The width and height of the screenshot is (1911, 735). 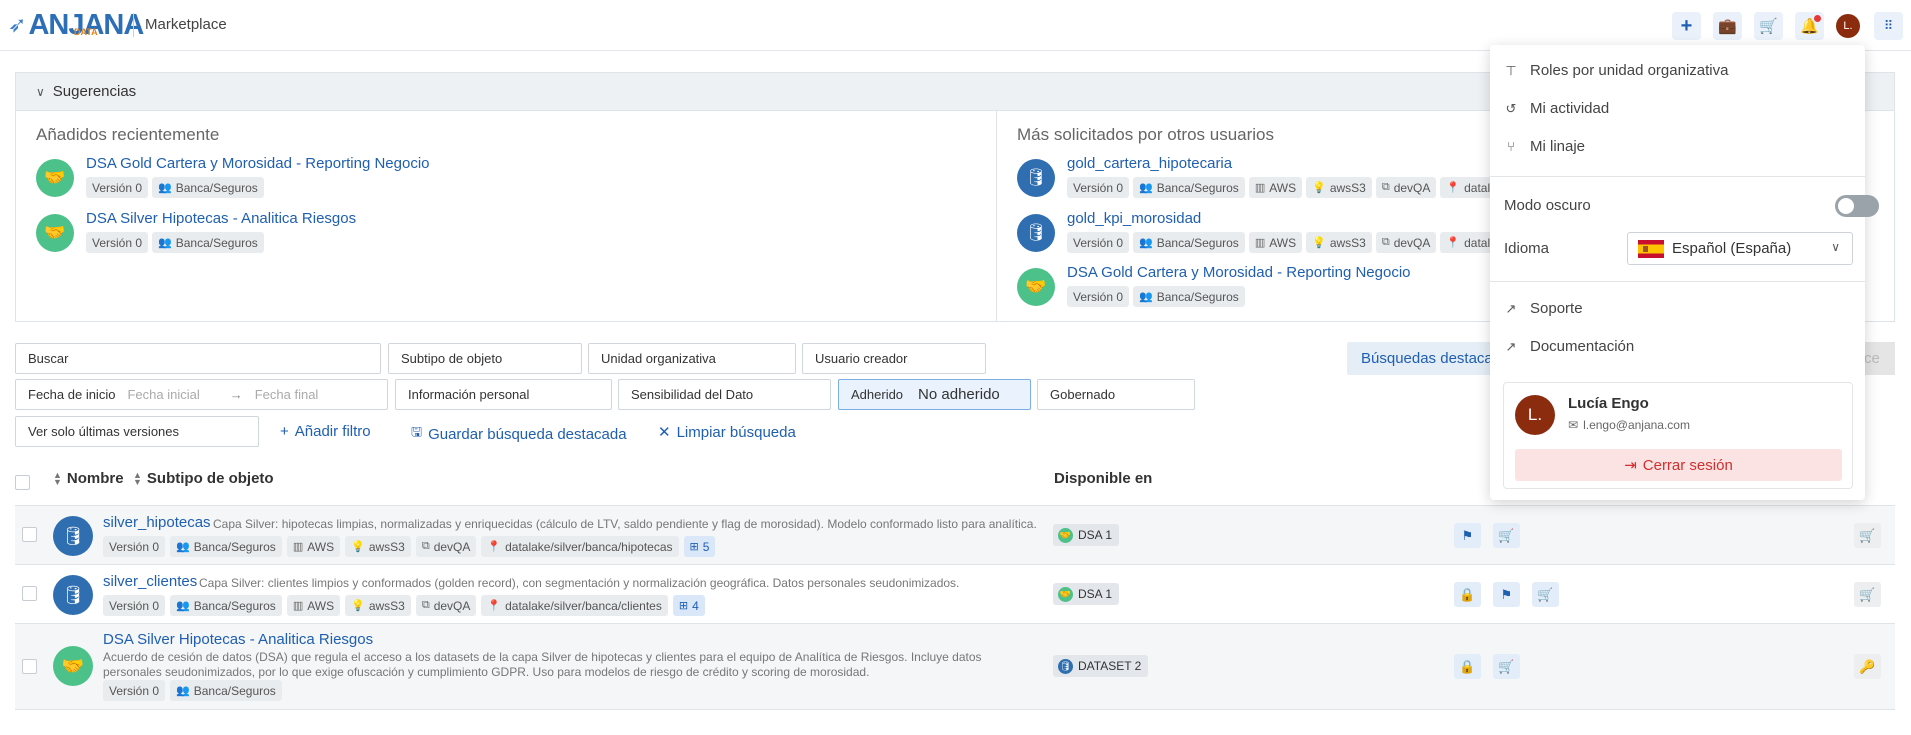 What do you see at coordinates (1543, 308) in the screenshot?
I see `menu-item-support: ↗ Soporte` at bounding box center [1543, 308].